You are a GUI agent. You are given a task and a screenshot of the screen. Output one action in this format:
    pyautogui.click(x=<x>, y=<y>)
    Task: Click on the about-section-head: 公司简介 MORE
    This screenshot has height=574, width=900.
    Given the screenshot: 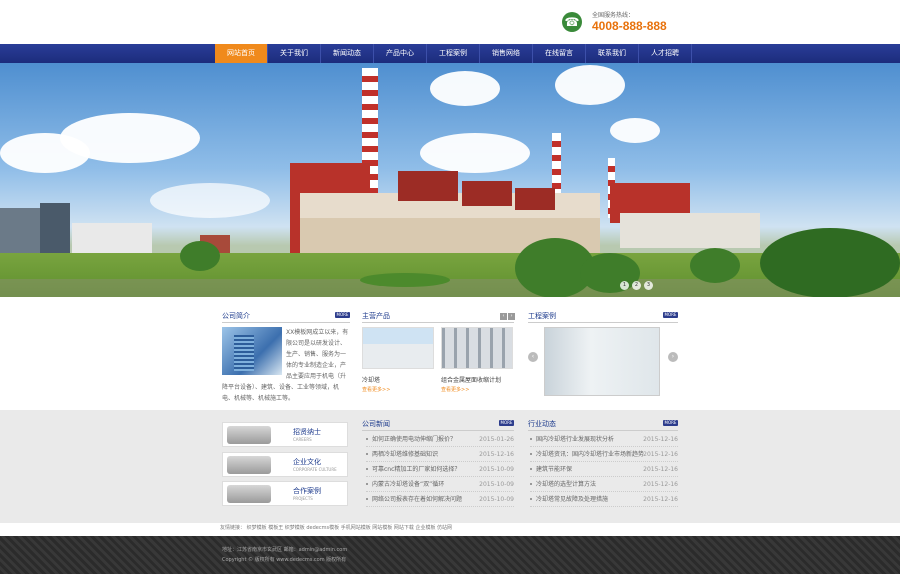 What is the action you would take?
    pyautogui.click(x=286, y=317)
    